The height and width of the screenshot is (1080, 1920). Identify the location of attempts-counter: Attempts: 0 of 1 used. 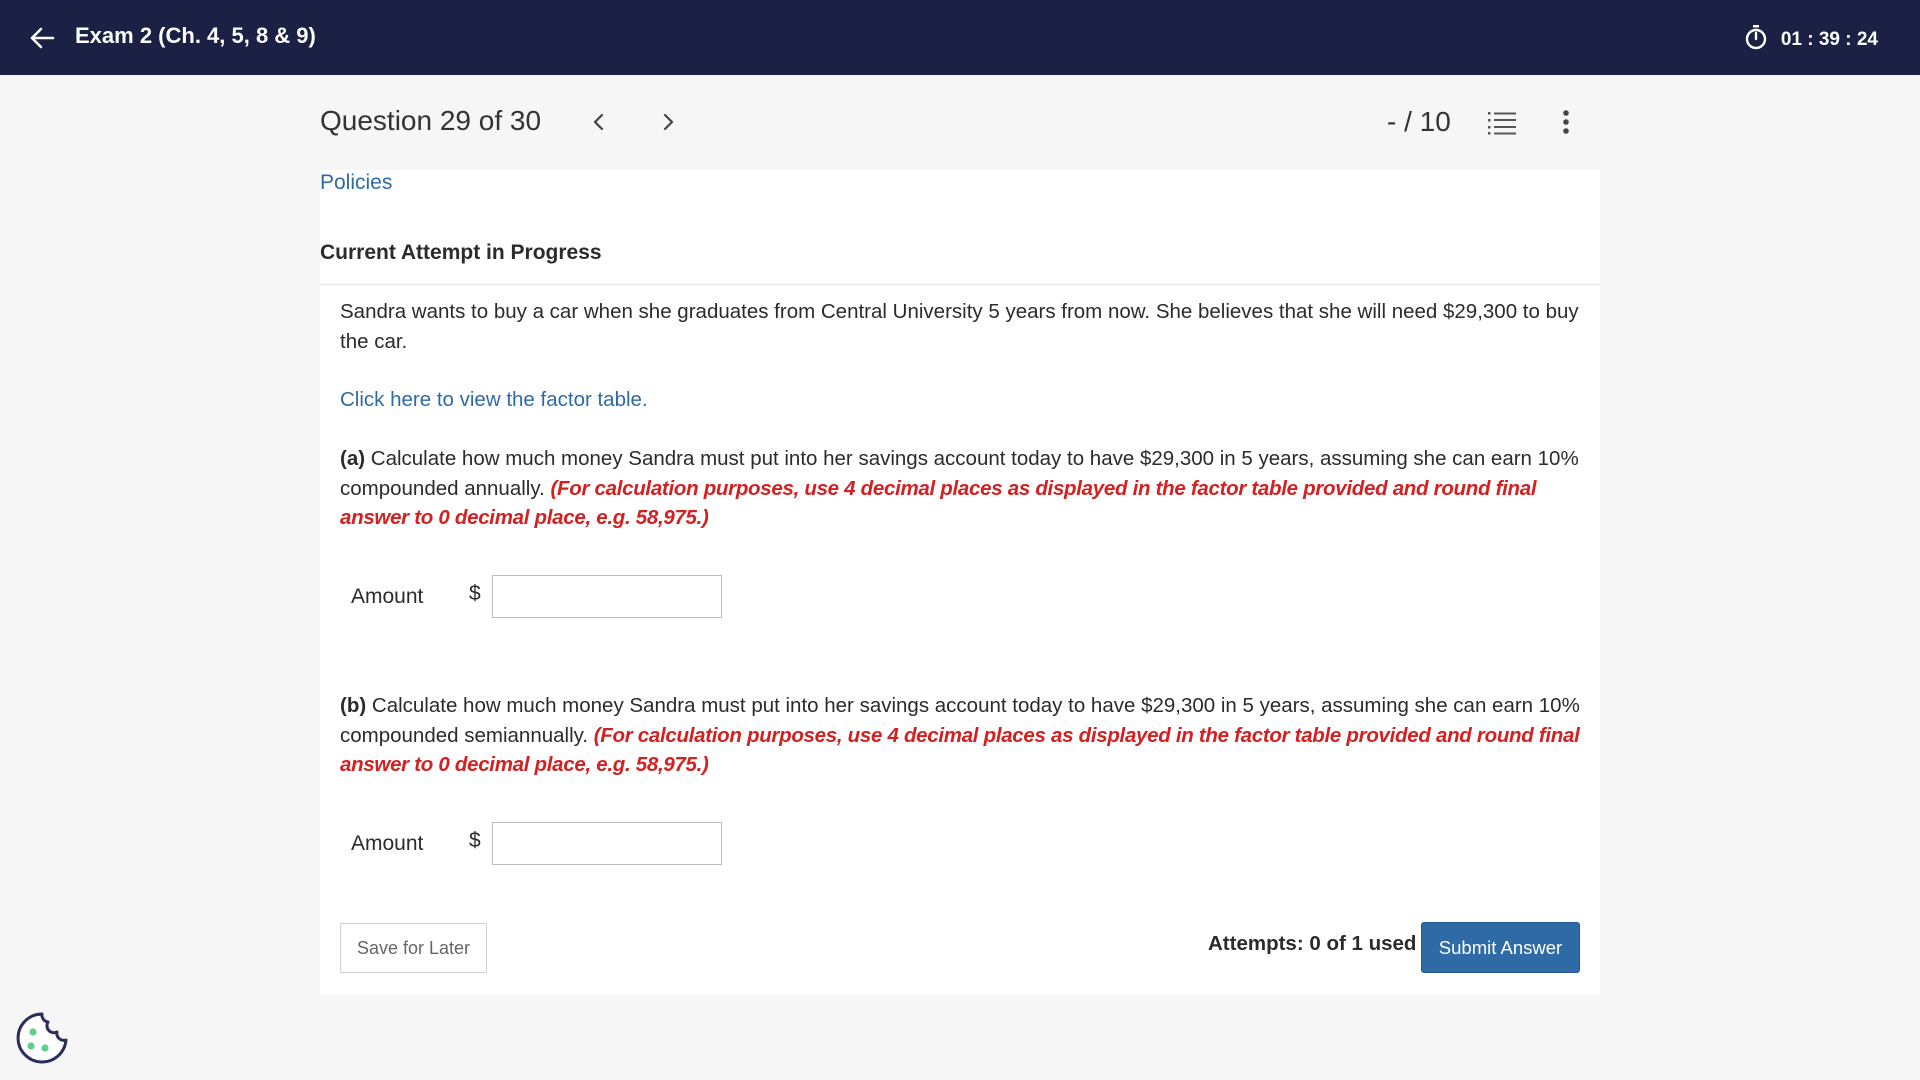
(1312, 943).